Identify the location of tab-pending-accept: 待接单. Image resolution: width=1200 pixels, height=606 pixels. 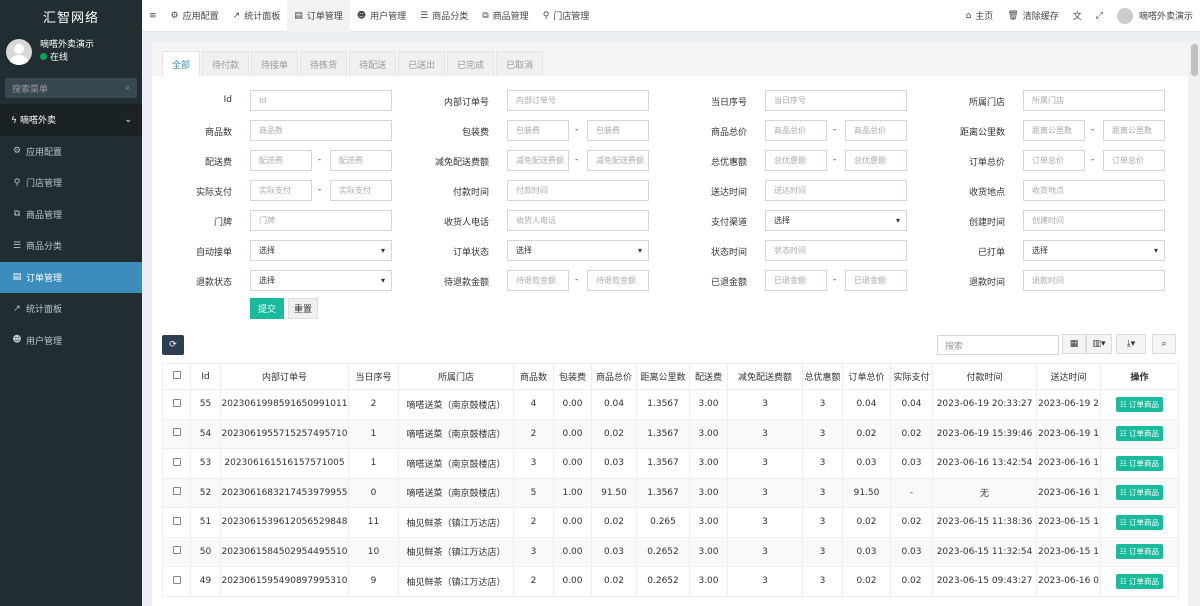
(275, 63).